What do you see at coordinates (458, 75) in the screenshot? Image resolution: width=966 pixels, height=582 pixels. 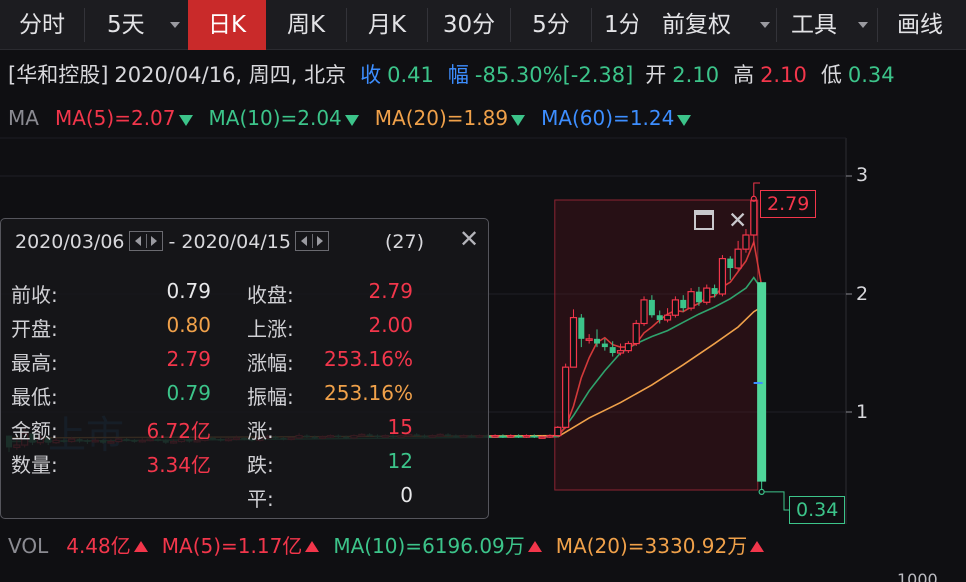 I see `change-label: 幅` at bounding box center [458, 75].